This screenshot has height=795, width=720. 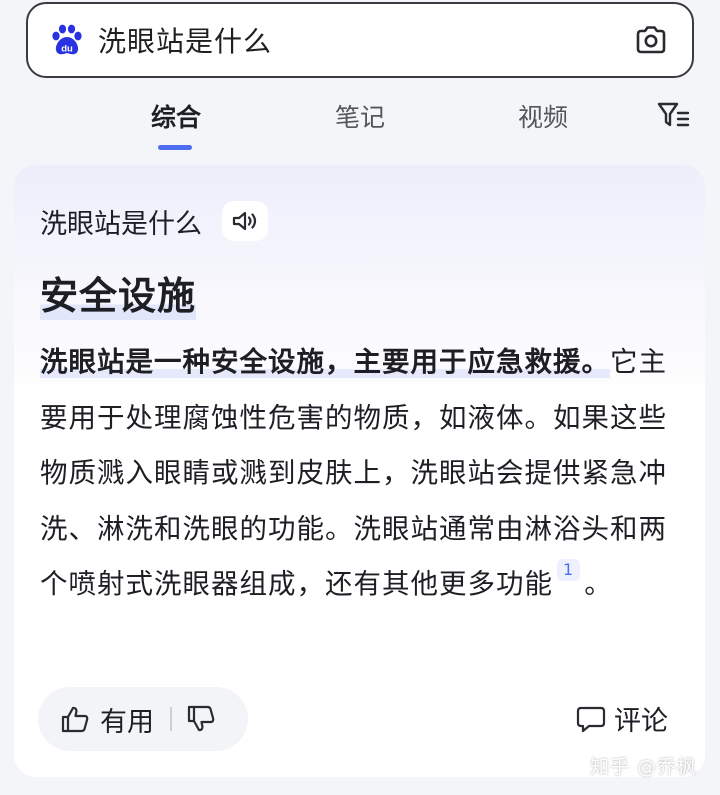 I want to click on comment-icon, so click(x=591, y=719).